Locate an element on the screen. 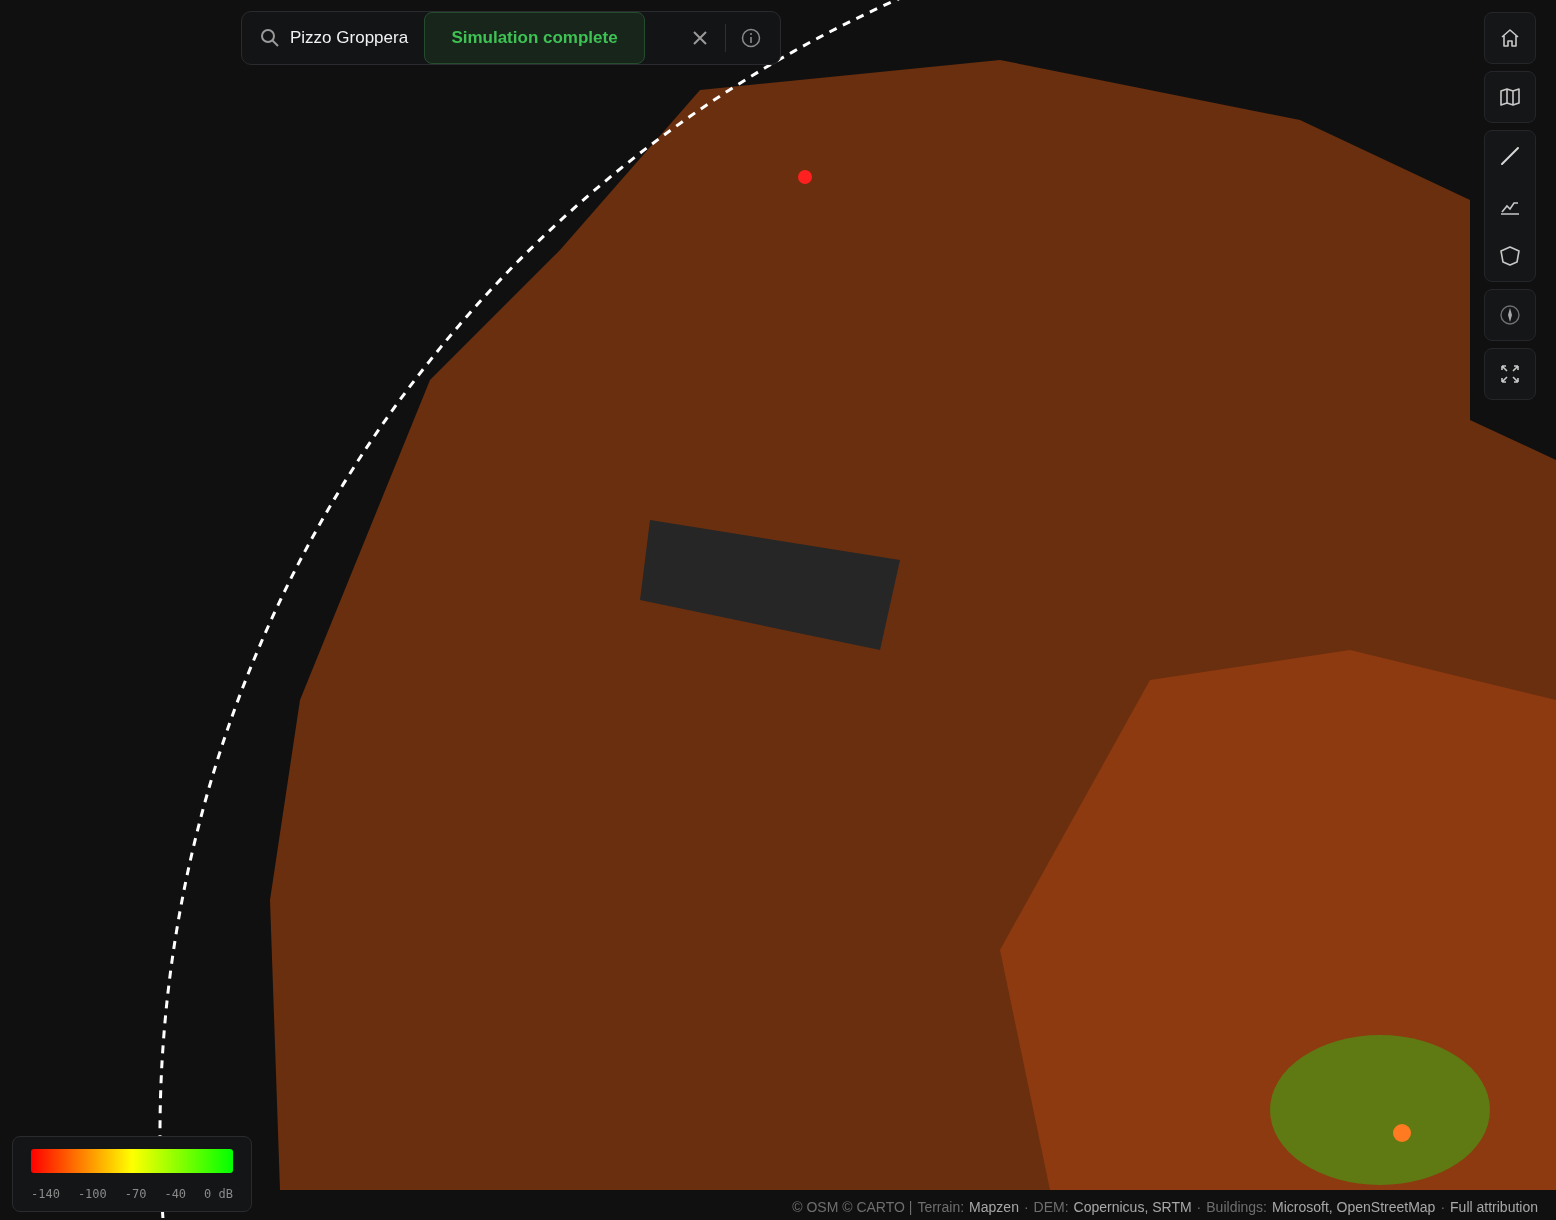 The height and width of the screenshot is (1220, 1556). toast-message: Simulation complete is located at coordinates (534, 38).